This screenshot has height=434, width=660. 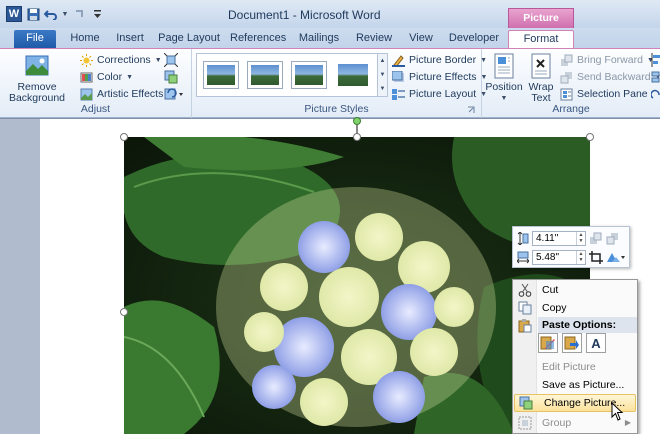 What do you see at coordinates (525, 290) in the screenshot?
I see `scissors-icon` at bounding box center [525, 290].